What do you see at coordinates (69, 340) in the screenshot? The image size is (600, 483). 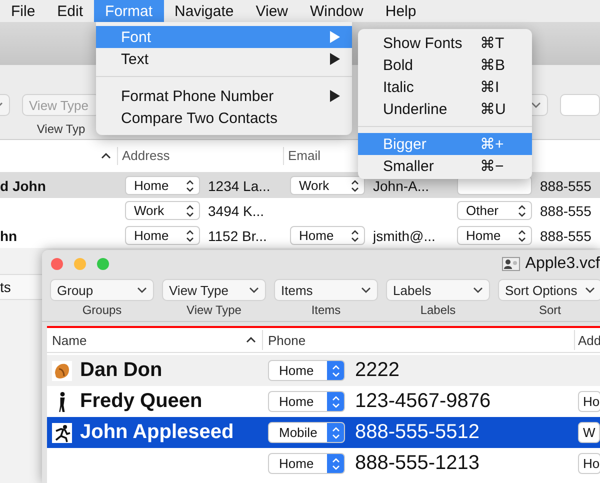 I see `column-header: Name` at bounding box center [69, 340].